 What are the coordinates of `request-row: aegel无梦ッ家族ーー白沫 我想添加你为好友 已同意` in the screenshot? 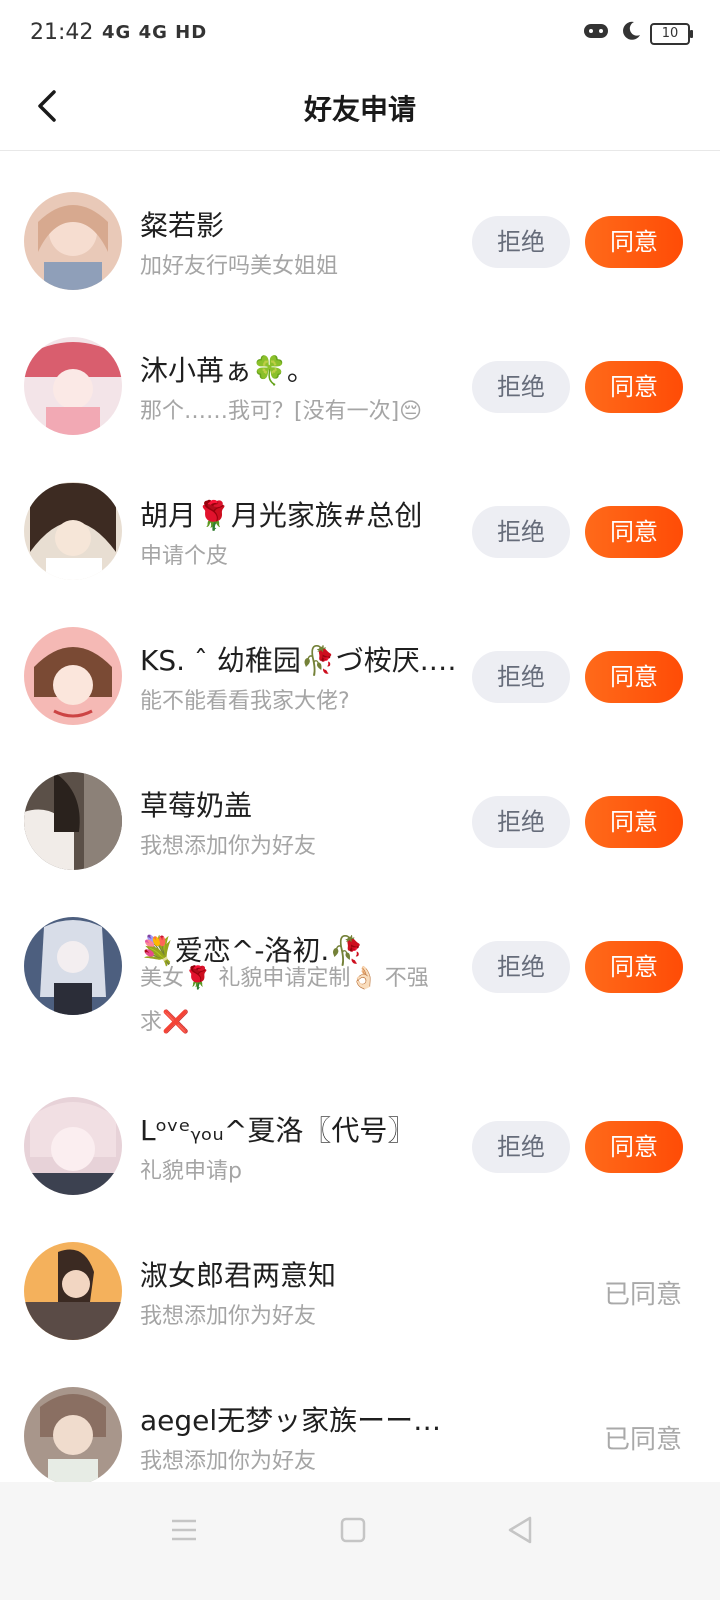 It's located at (360, 1417).